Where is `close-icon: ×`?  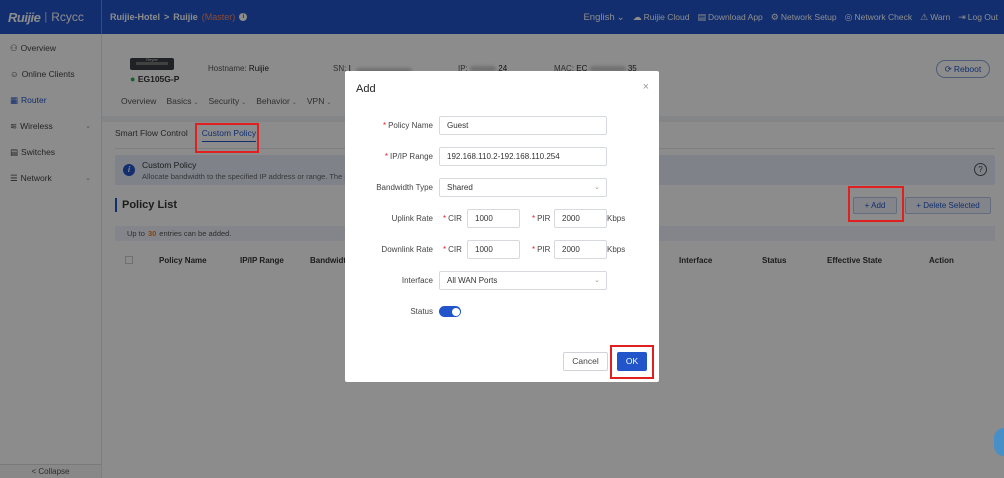
close-icon: × is located at coordinates (646, 87).